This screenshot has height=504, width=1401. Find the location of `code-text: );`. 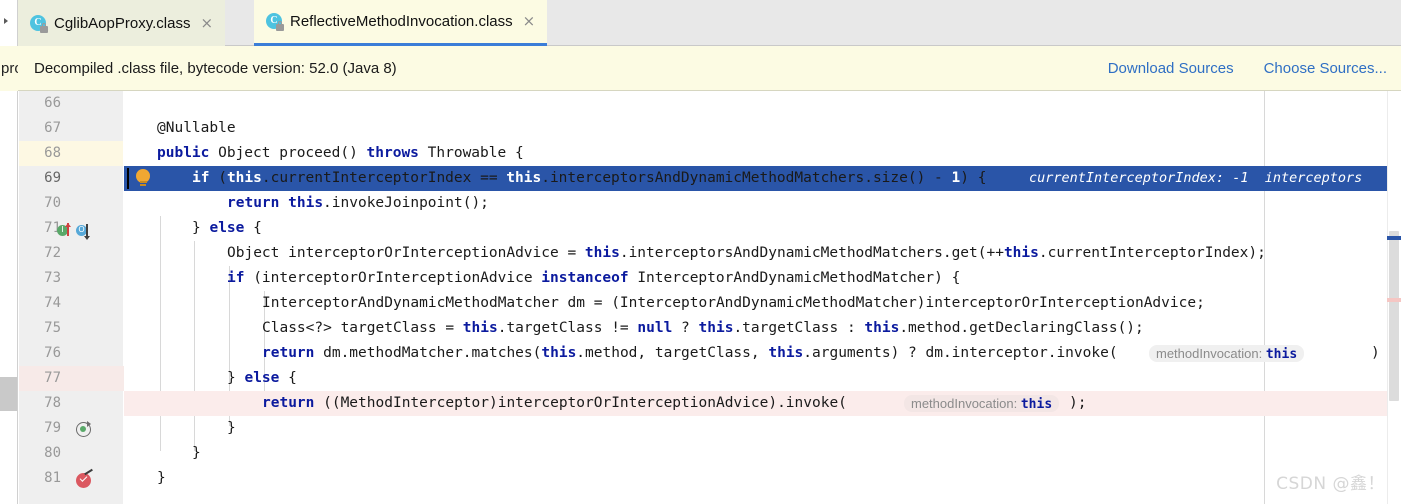

code-text: ); is located at coordinates (1078, 403).